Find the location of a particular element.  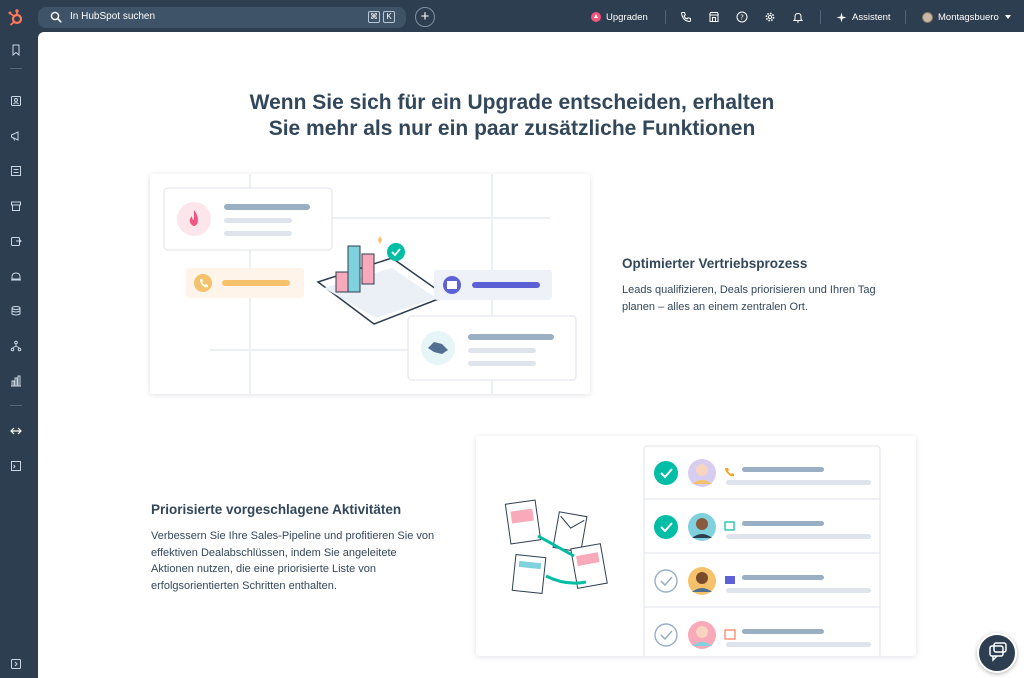

help-icon: ? is located at coordinates (742, 17).